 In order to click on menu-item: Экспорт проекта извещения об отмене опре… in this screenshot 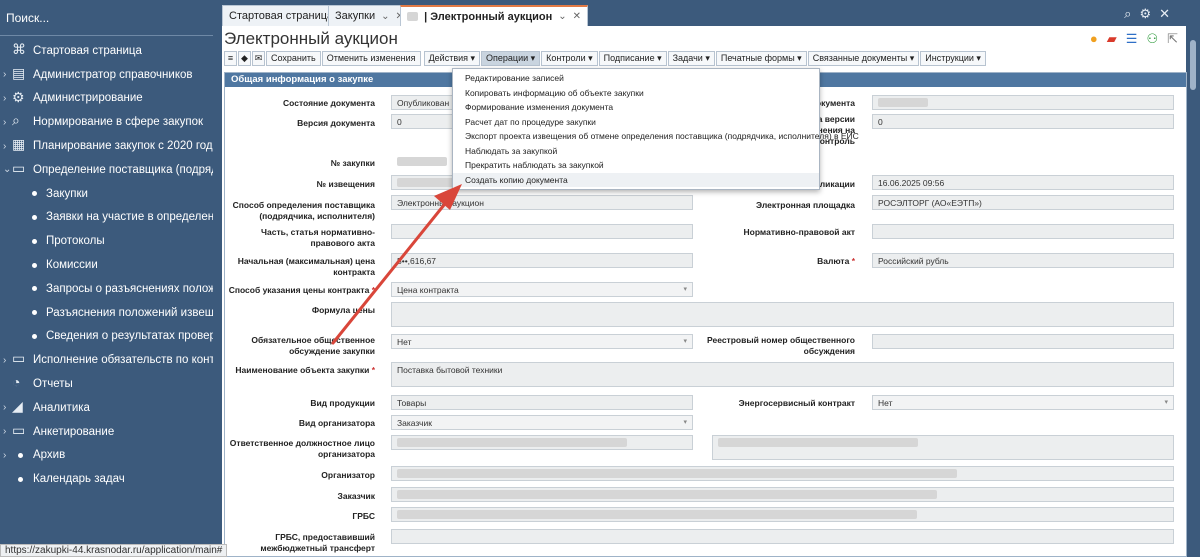, I will do `click(656, 136)`.